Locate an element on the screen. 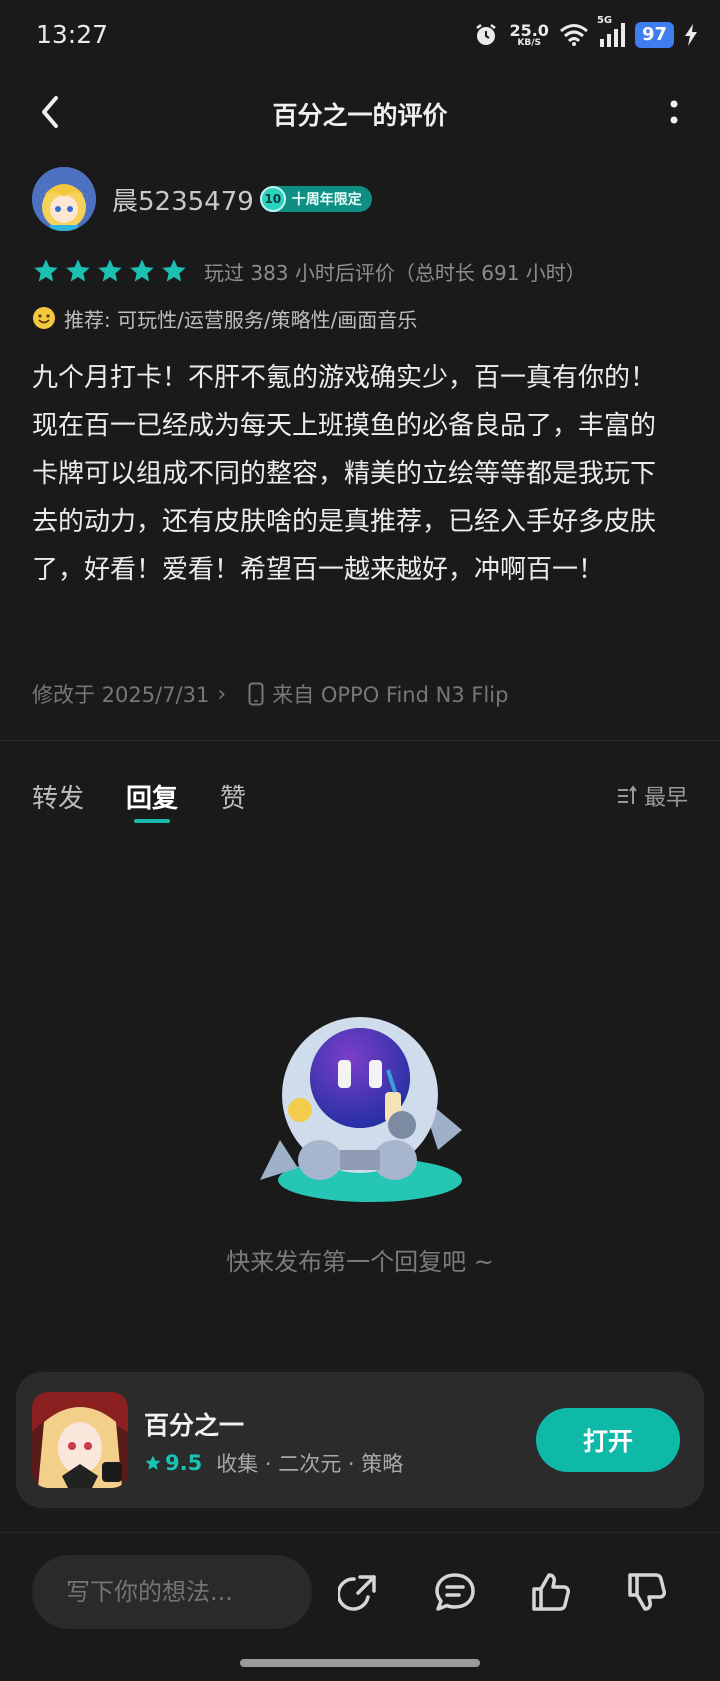 The width and height of the screenshot is (720, 1681). avatar-image is located at coordinates (64, 199).